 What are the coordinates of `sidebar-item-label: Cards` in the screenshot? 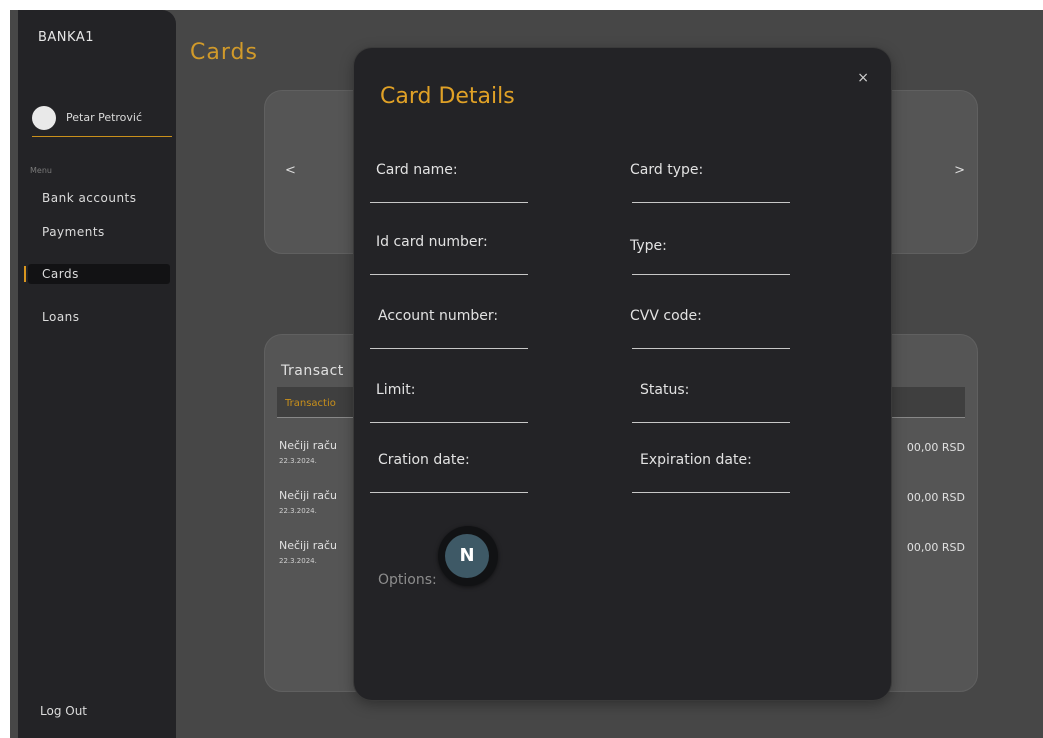 It's located at (60, 274).